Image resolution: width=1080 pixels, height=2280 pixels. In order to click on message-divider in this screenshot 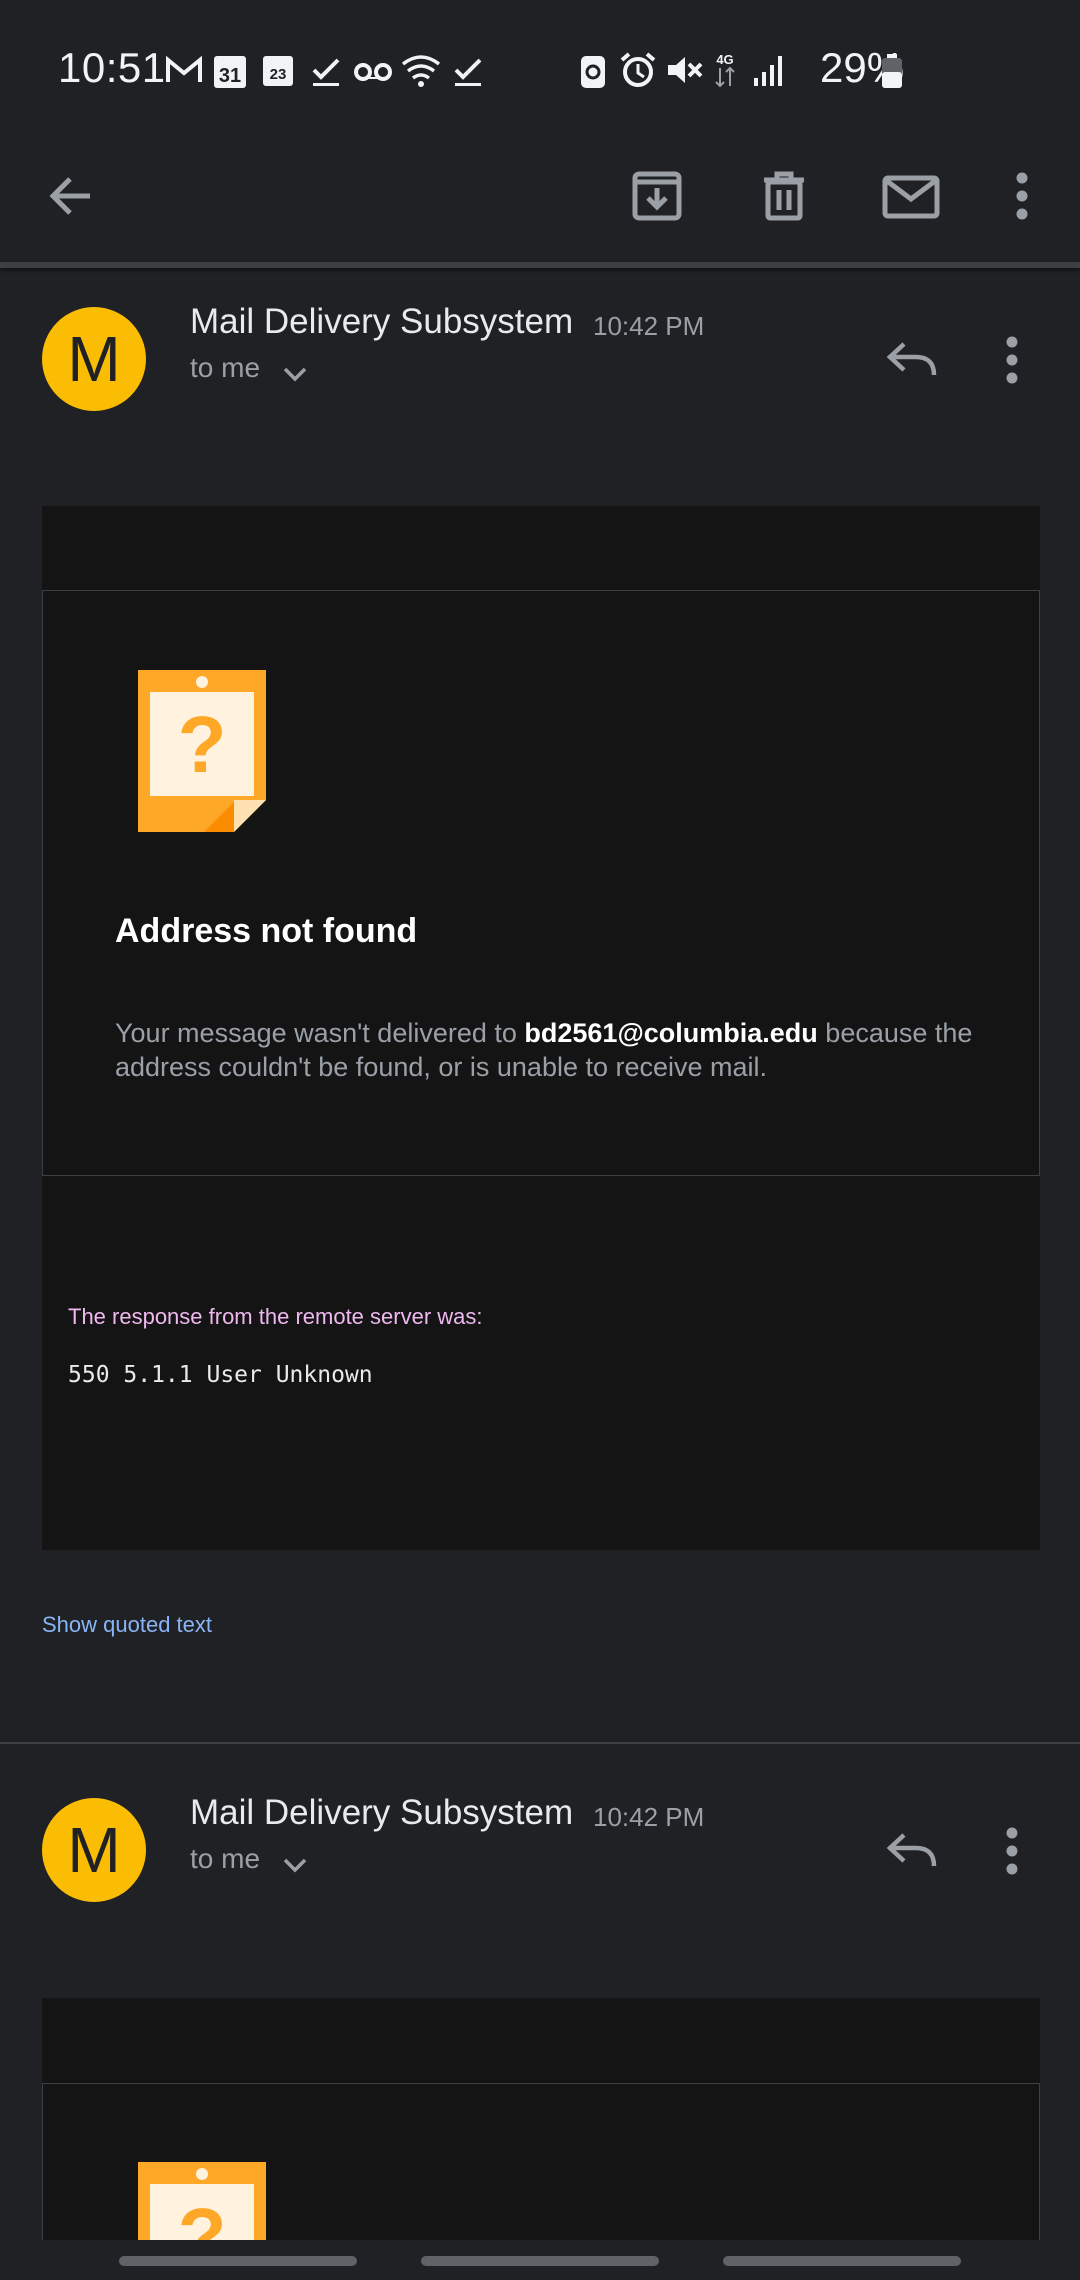, I will do `click(540, 1743)`.